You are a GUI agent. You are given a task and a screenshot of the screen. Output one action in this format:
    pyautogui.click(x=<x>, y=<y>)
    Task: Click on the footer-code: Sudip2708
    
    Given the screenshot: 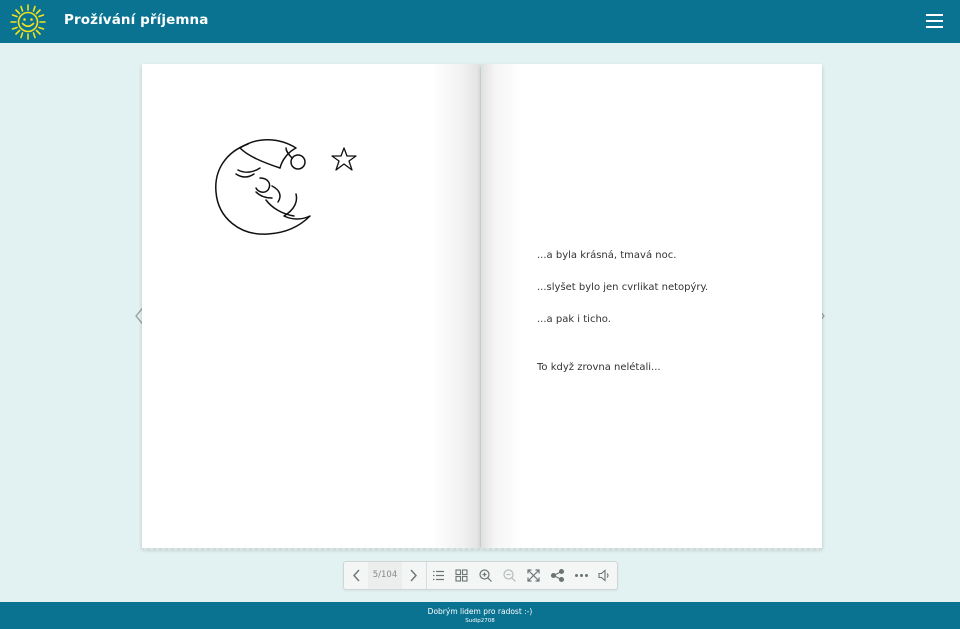 What is the action you would take?
    pyautogui.click(x=480, y=621)
    